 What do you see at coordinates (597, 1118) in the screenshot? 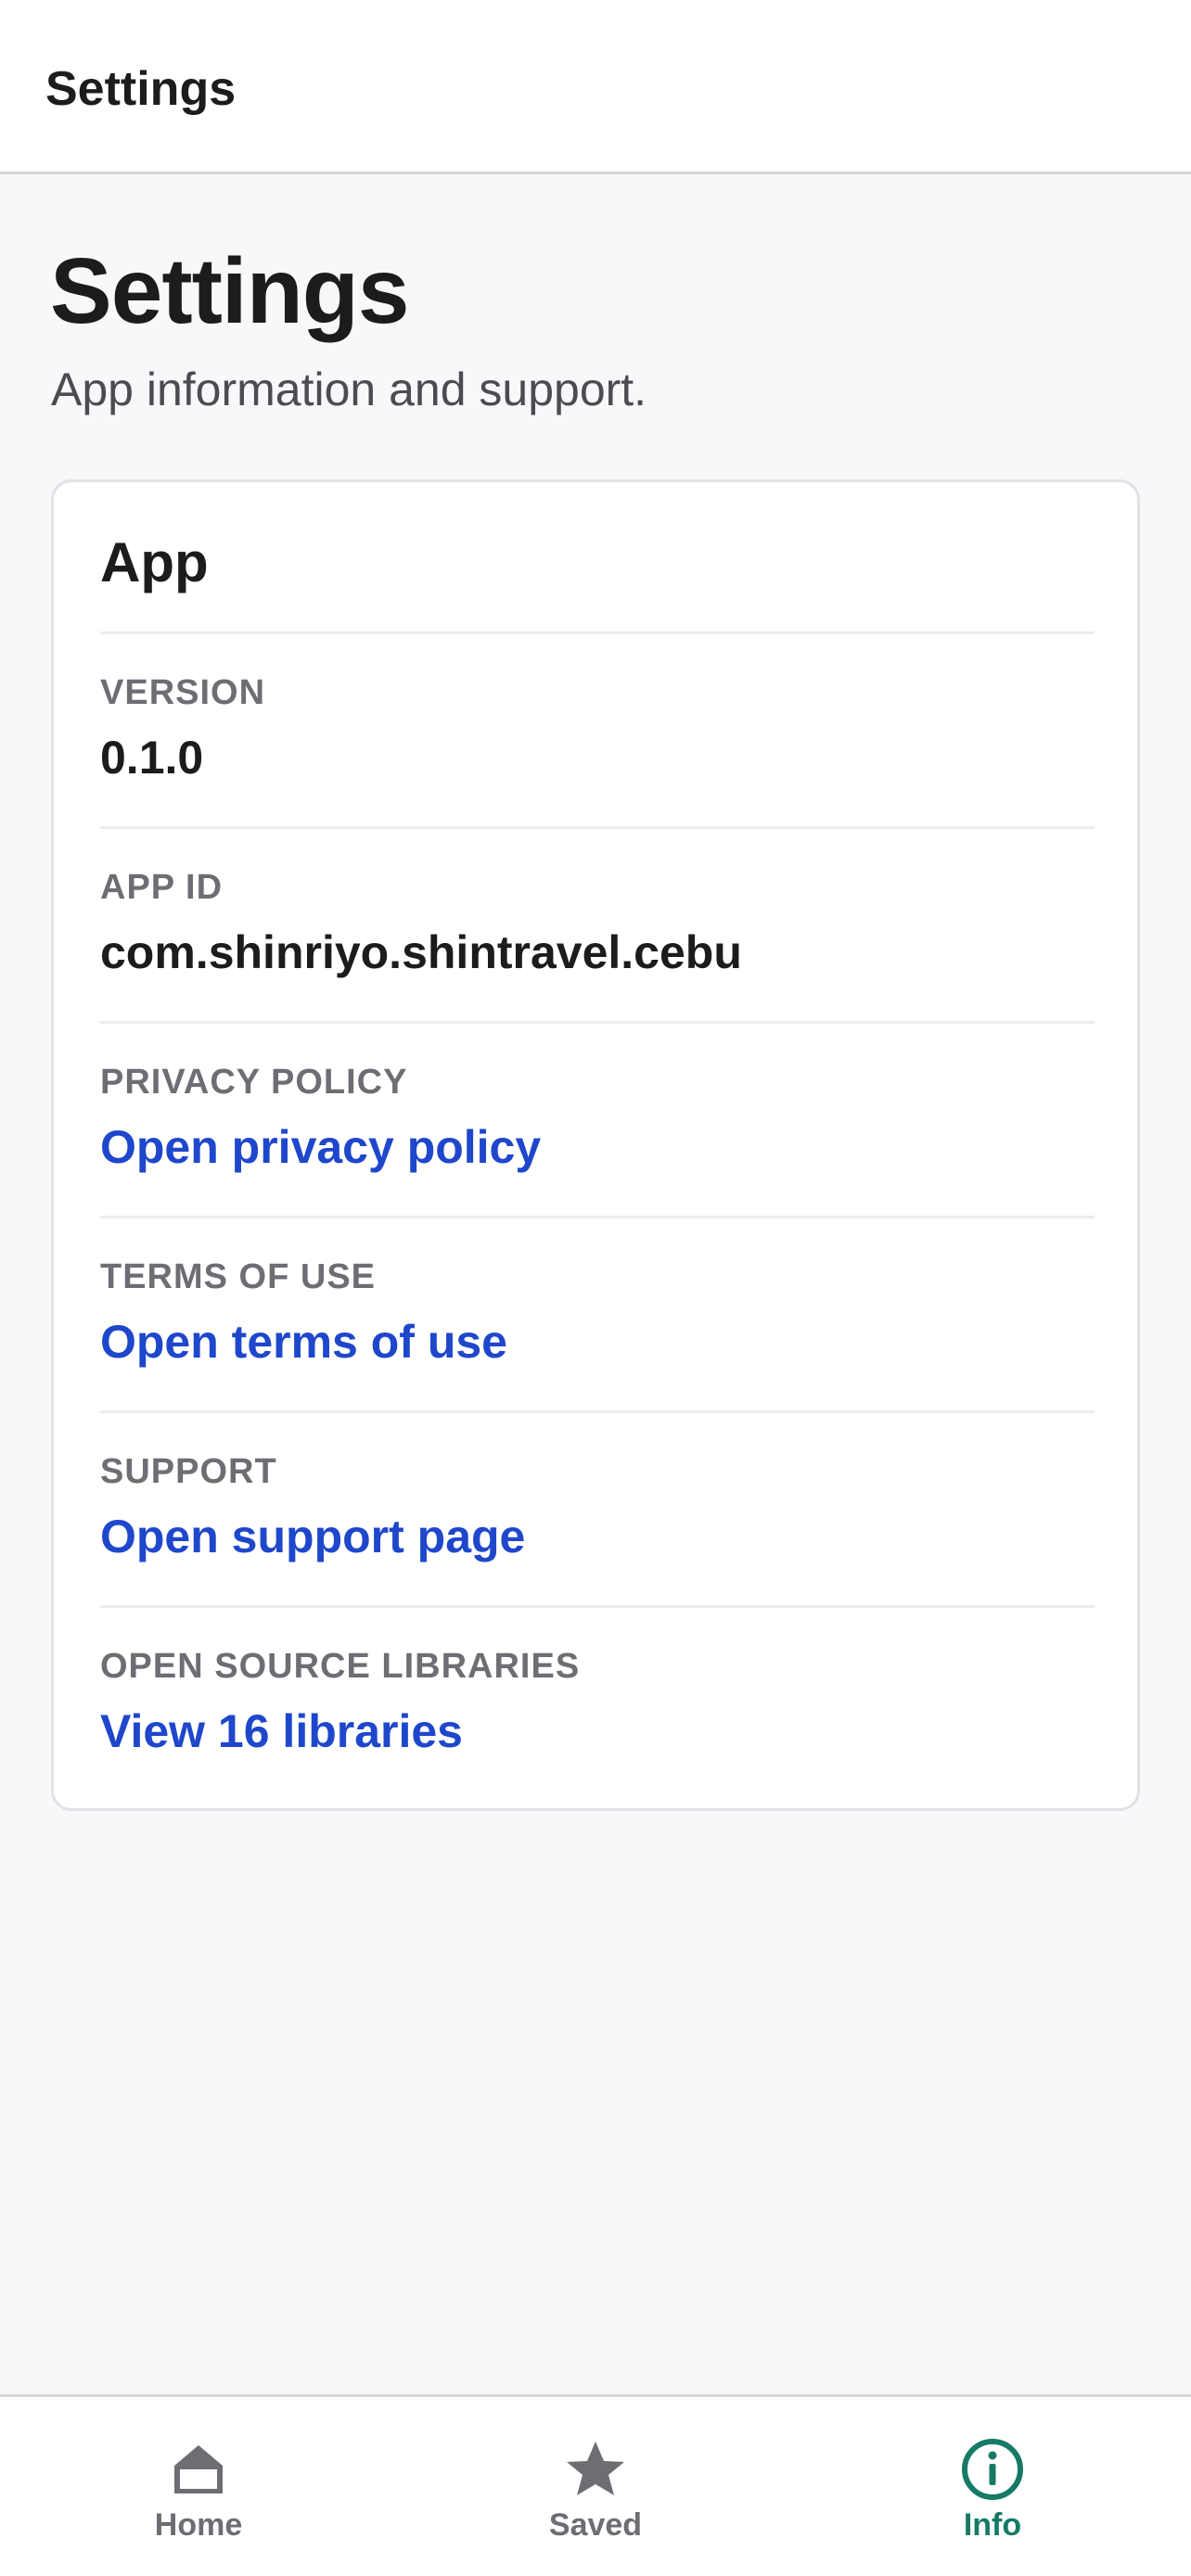
I see `privacy-policy-row: PRIVACY POLICY Open privacy policy` at bounding box center [597, 1118].